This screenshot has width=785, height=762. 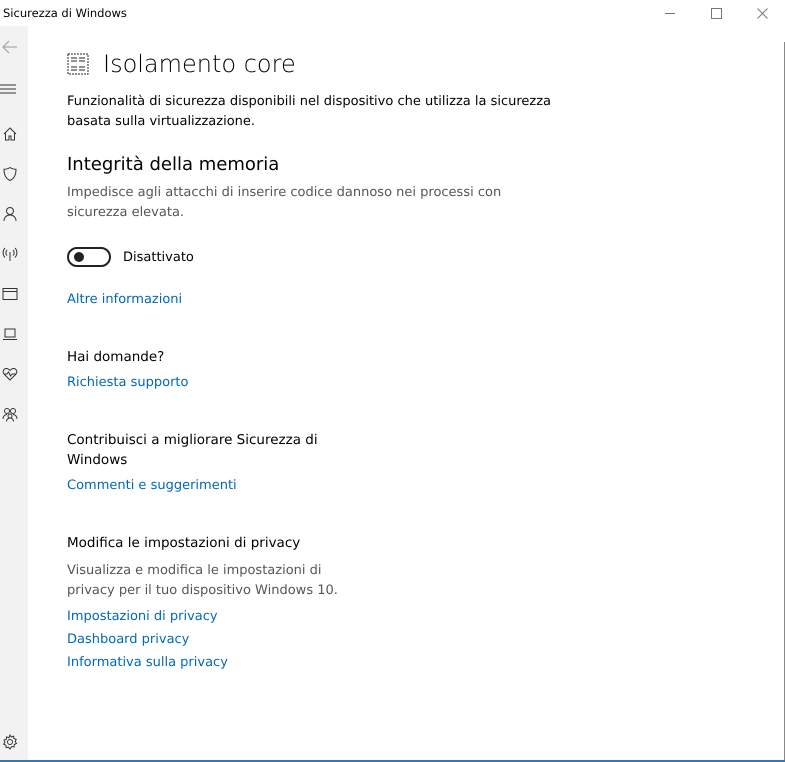 What do you see at coordinates (124, 299) in the screenshot?
I see `more-info-link: Altre informazioni` at bounding box center [124, 299].